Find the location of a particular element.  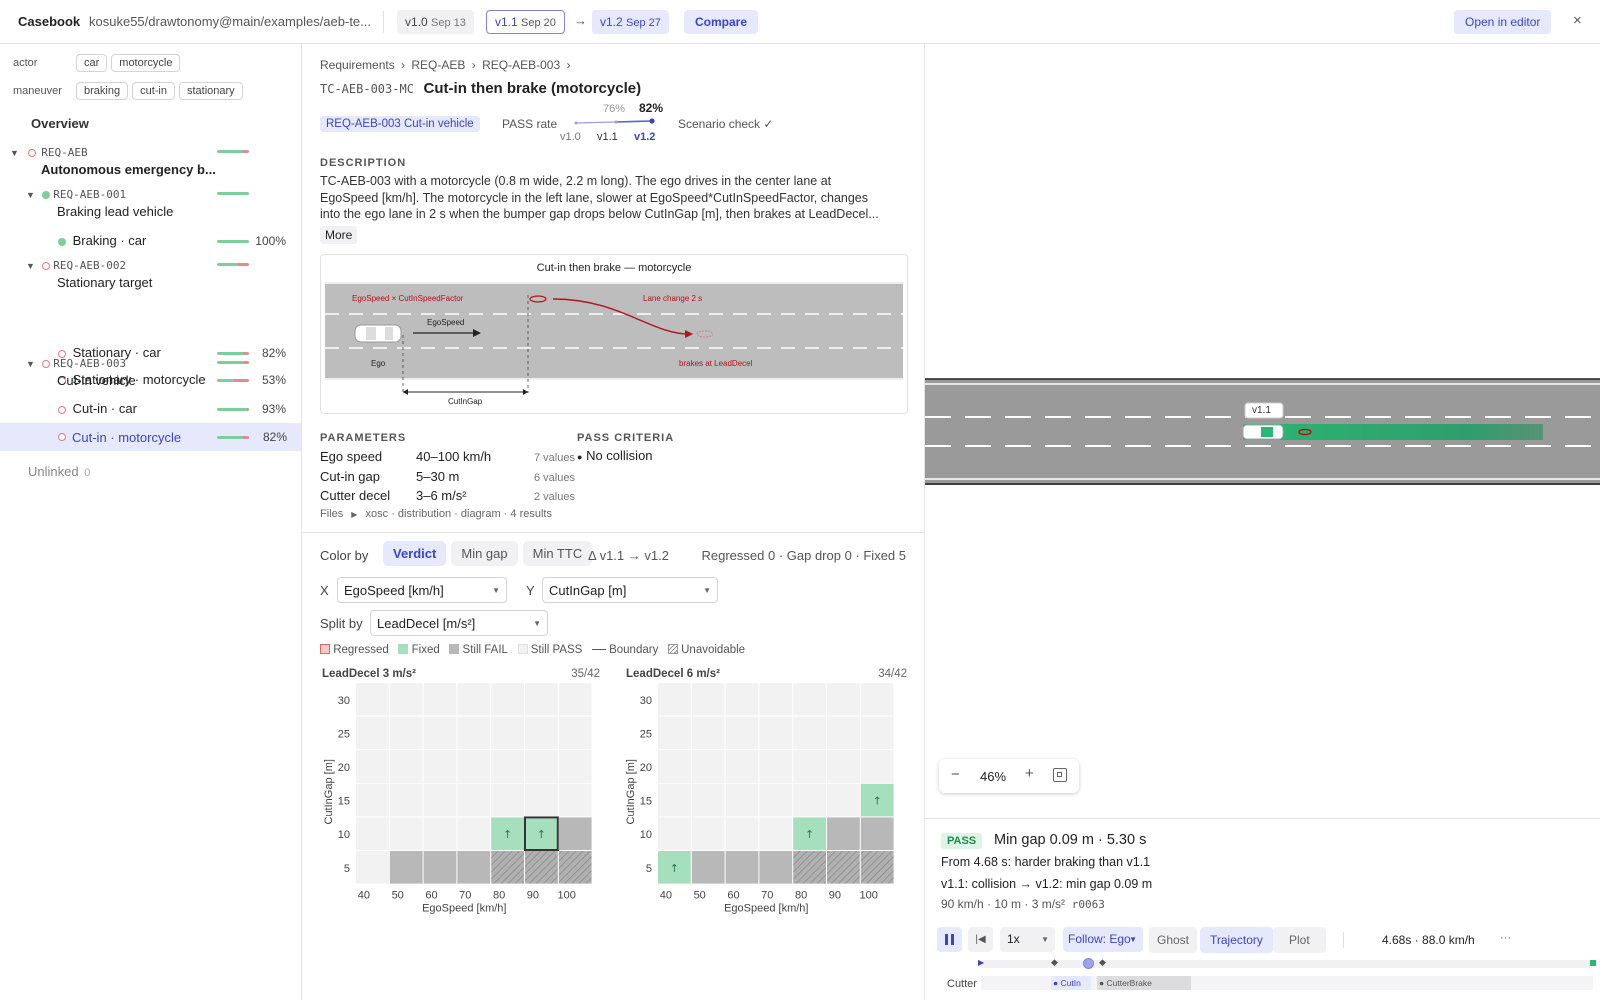

speed-select: 1x ▼ is located at coordinates (1027, 939).